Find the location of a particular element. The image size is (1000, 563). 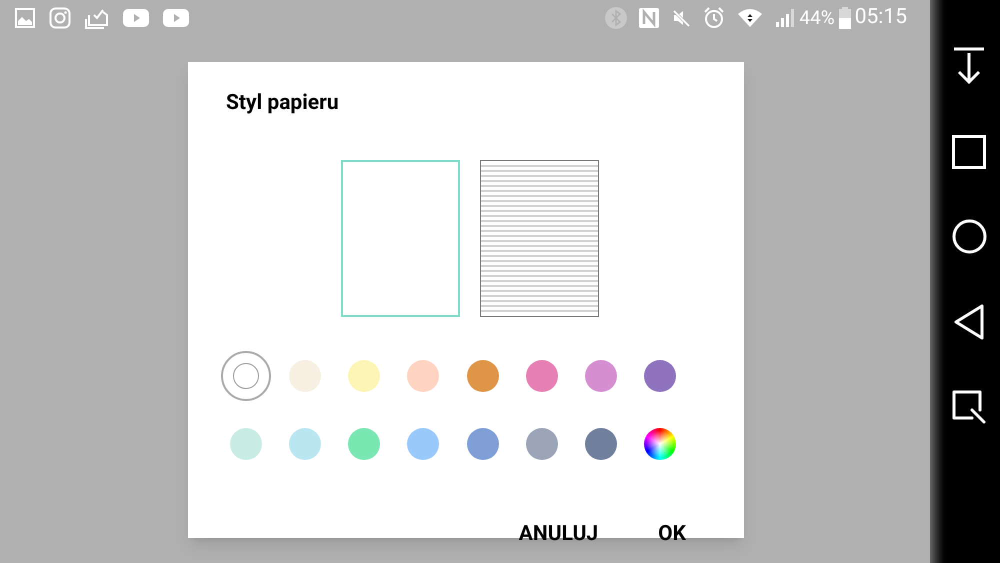

square-icon is located at coordinates (969, 152).